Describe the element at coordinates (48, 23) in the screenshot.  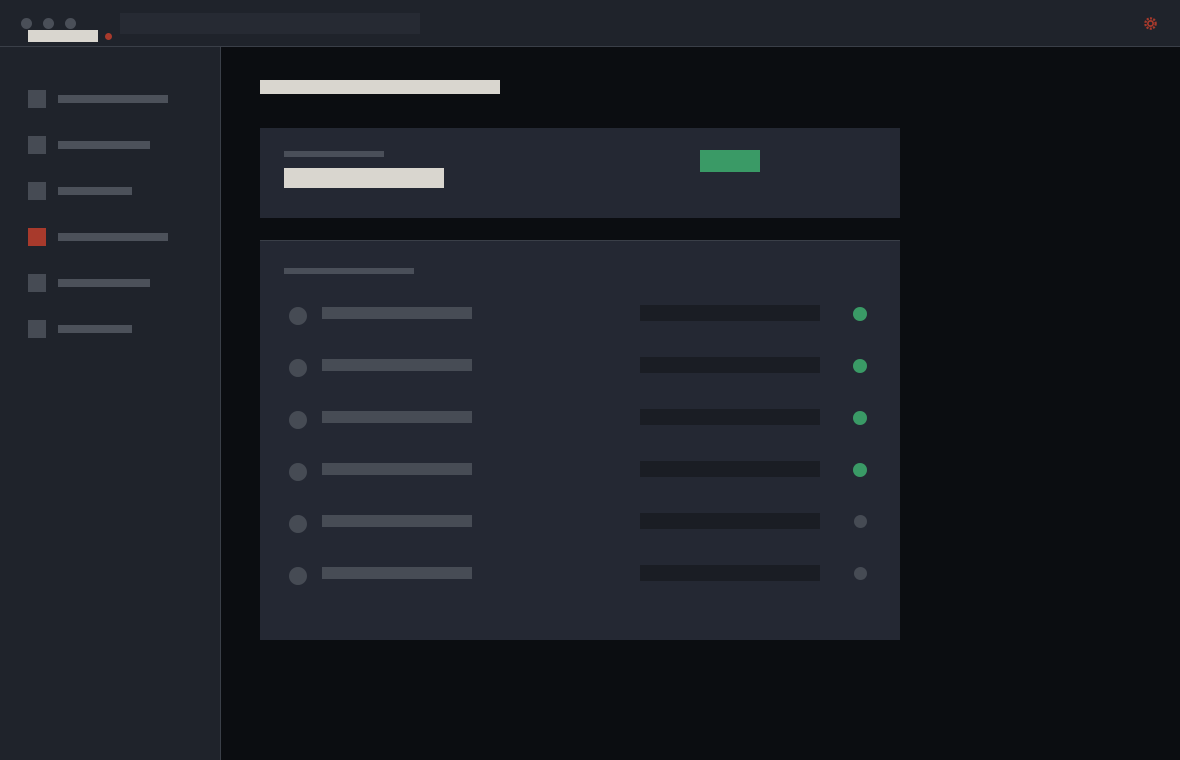
I see `window-minimize-dot` at that location.